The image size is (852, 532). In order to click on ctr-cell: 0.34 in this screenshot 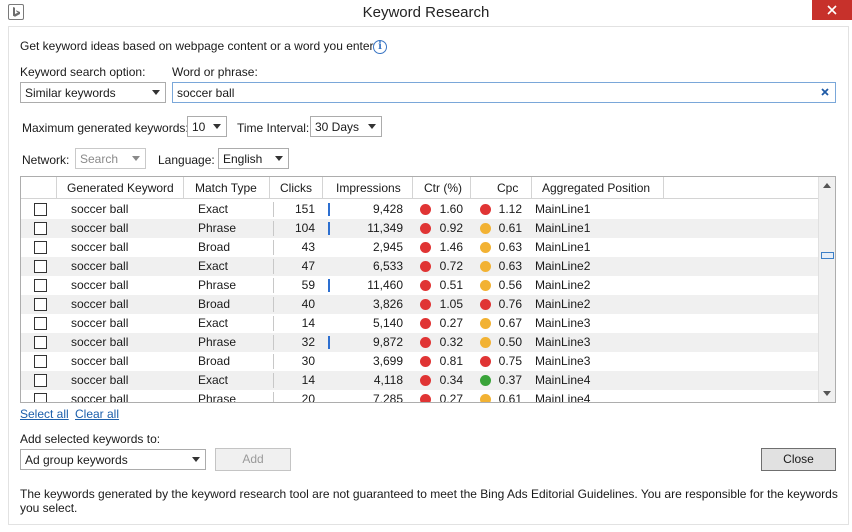, I will do `click(451, 380)`.